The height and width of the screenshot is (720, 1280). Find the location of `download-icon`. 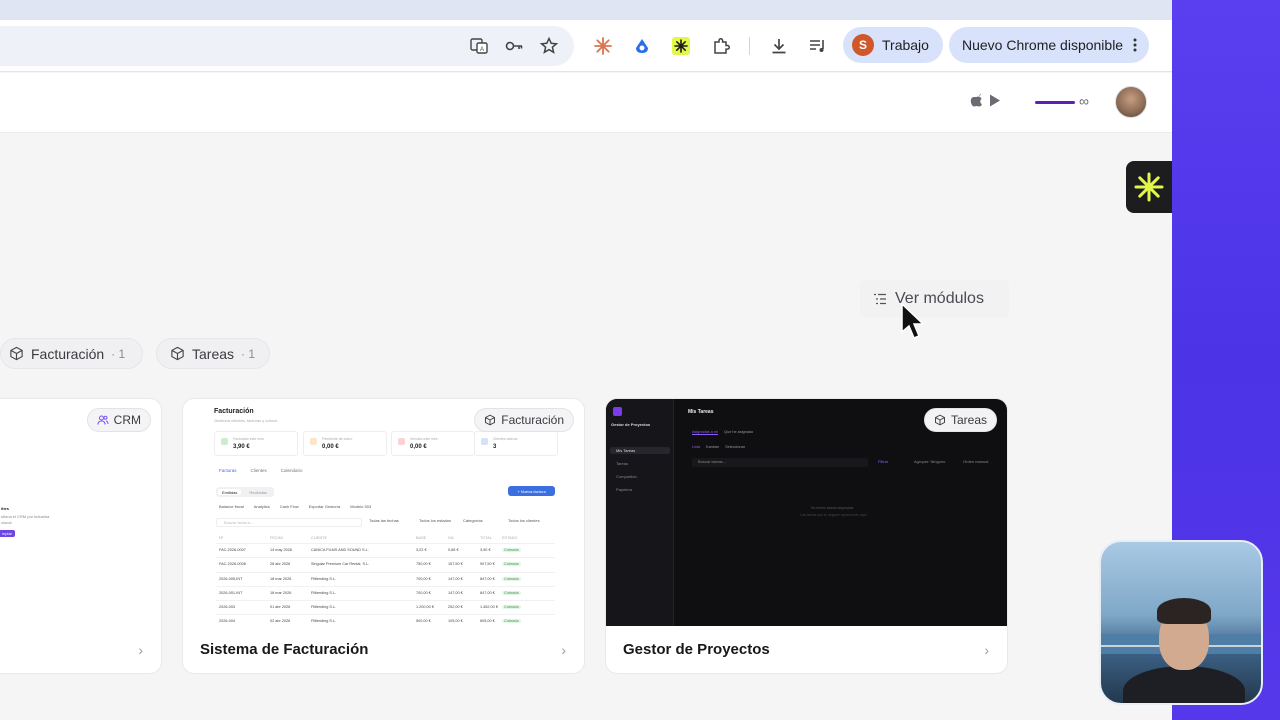

download-icon is located at coordinates (779, 46).